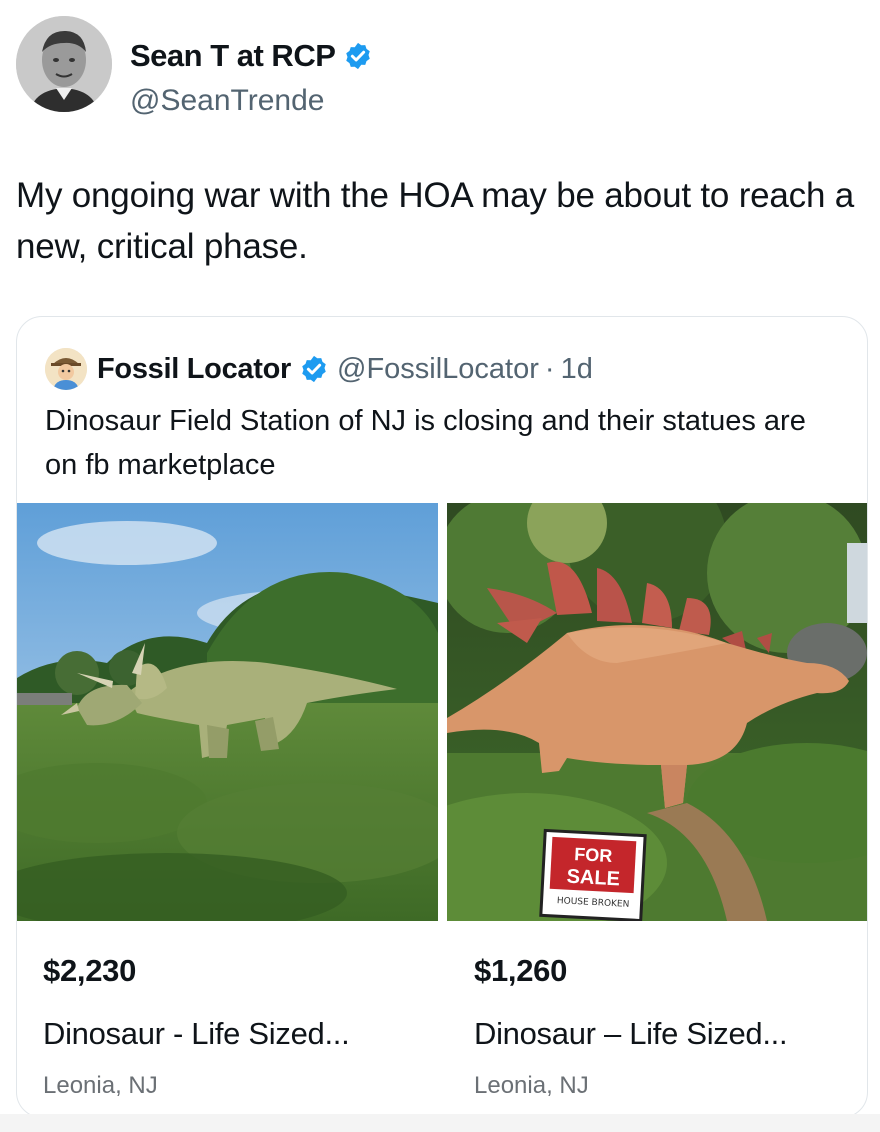 This screenshot has width=880, height=1132. What do you see at coordinates (446, 67) in the screenshot?
I see `tweet-header: Sean T at RCP @SeanTrende` at bounding box center [446, 67].